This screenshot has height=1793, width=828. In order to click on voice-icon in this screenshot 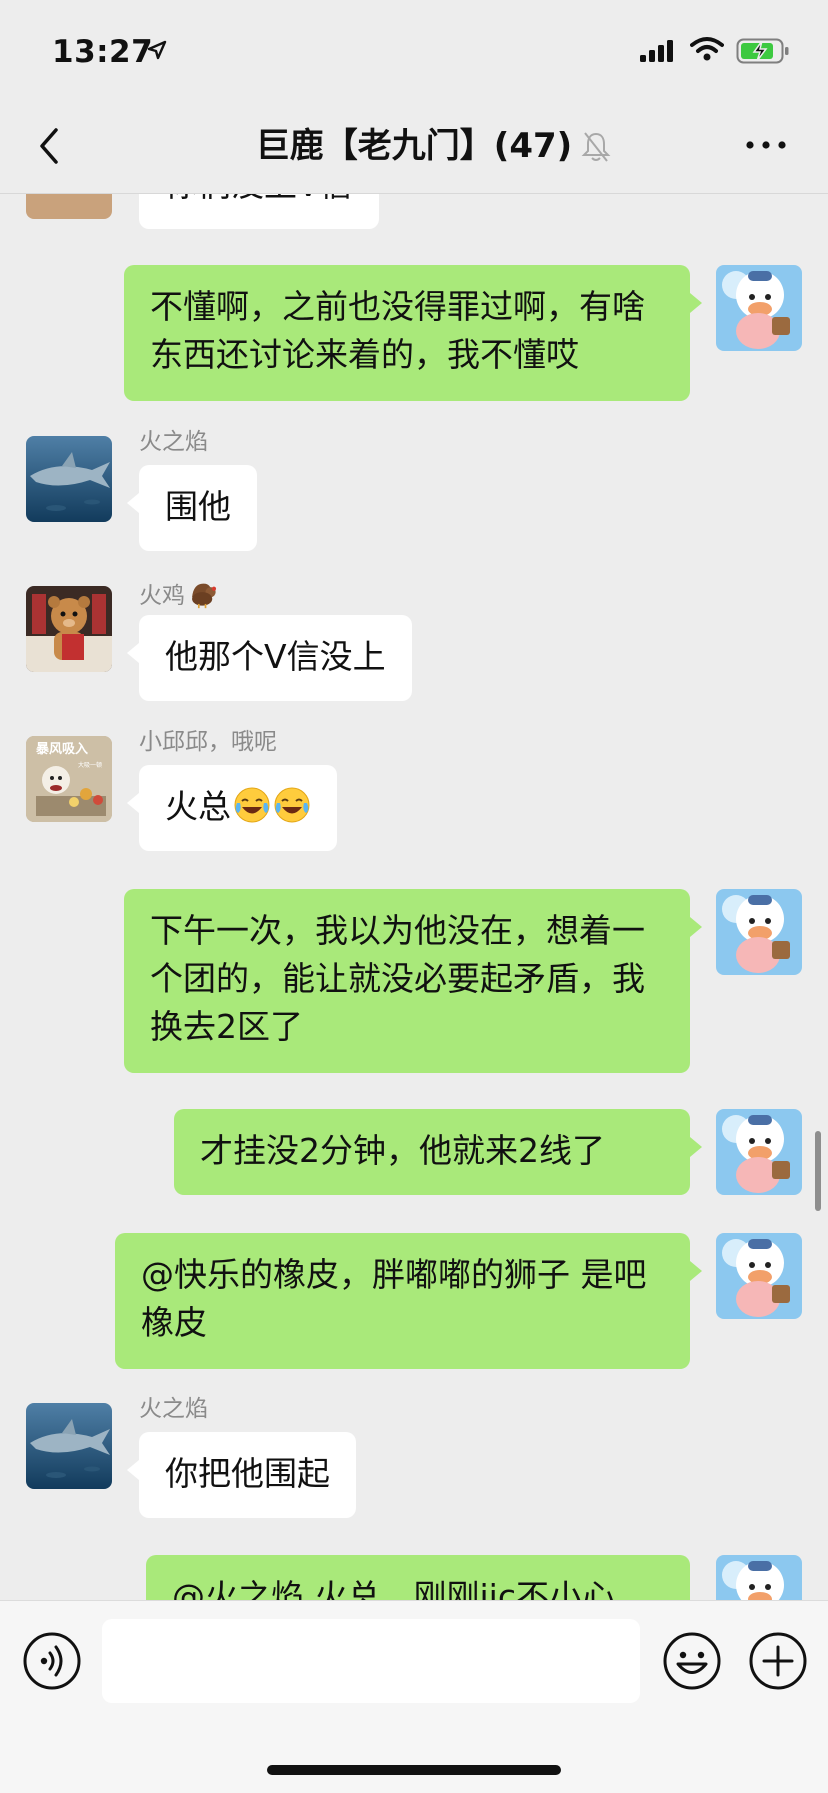, I will do `click(52, 1661)`.